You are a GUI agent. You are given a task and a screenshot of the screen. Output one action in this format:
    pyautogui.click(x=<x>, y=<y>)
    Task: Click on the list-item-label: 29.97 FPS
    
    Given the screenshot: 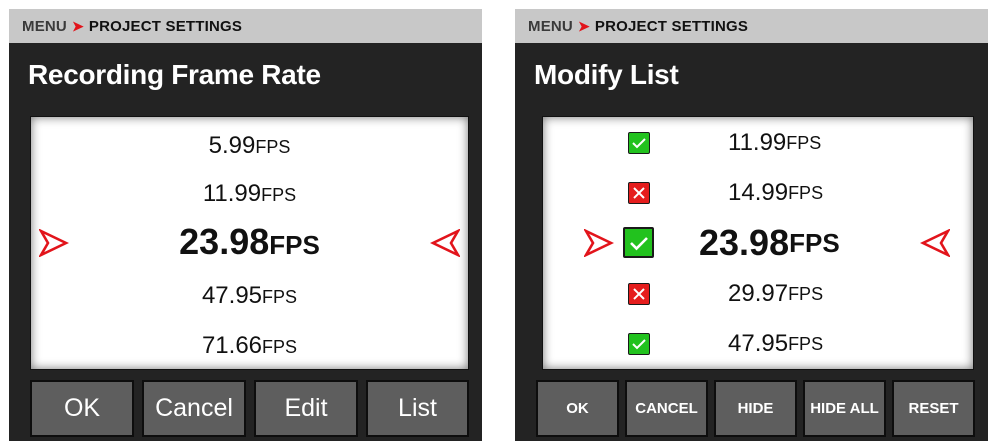 What is the action you would take?
    pyautogui.click(x=775, y=294)
    